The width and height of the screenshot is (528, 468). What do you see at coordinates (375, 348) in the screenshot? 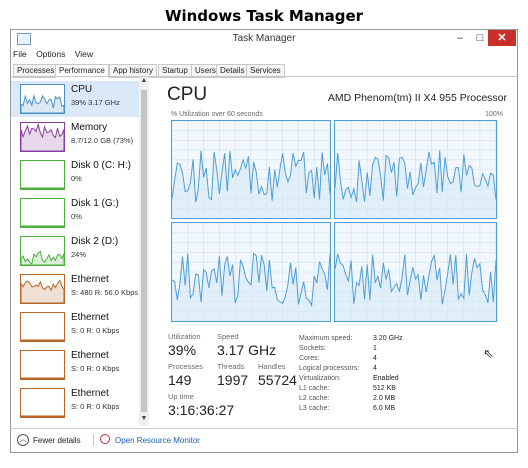
I see `spec-value: 1` at bounding box center [375, 348].